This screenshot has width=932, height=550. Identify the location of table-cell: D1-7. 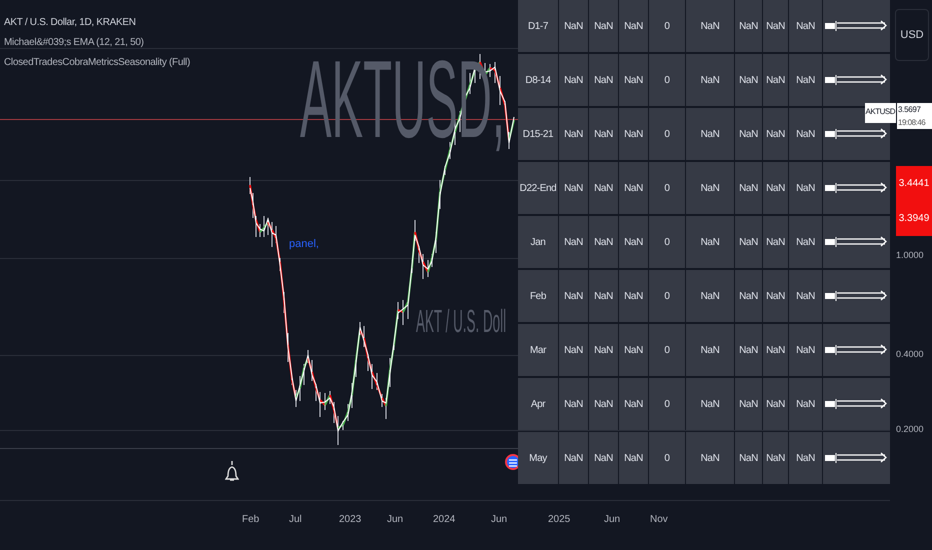
(538, 26).